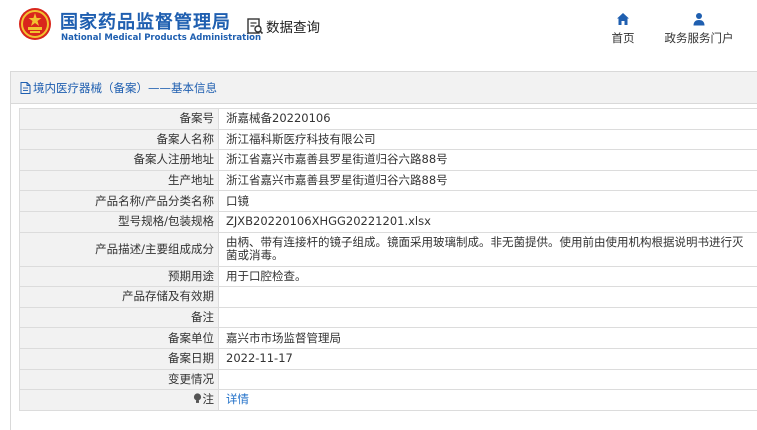 This screenshot has height=430, width=757. I want to click on brand-title-en: National Medical Products Administration, so click(161, 38).